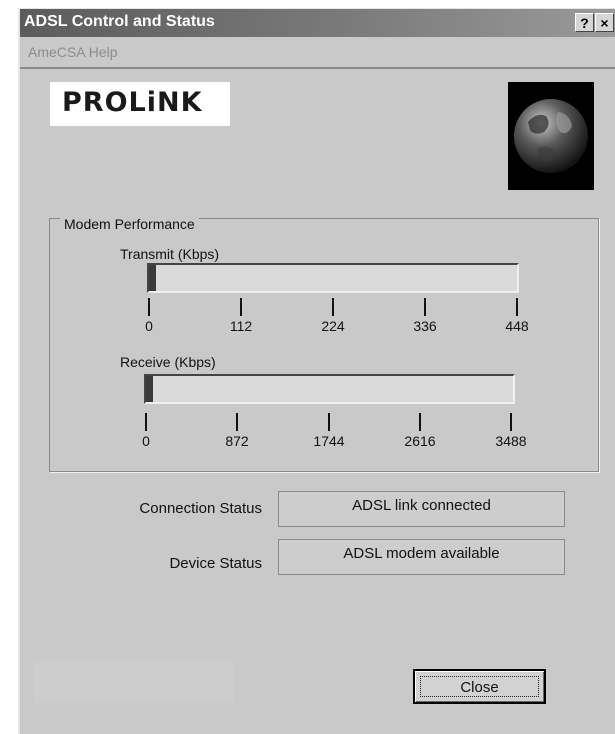  I want to click on close-window-button: ×, so click(604, 22).